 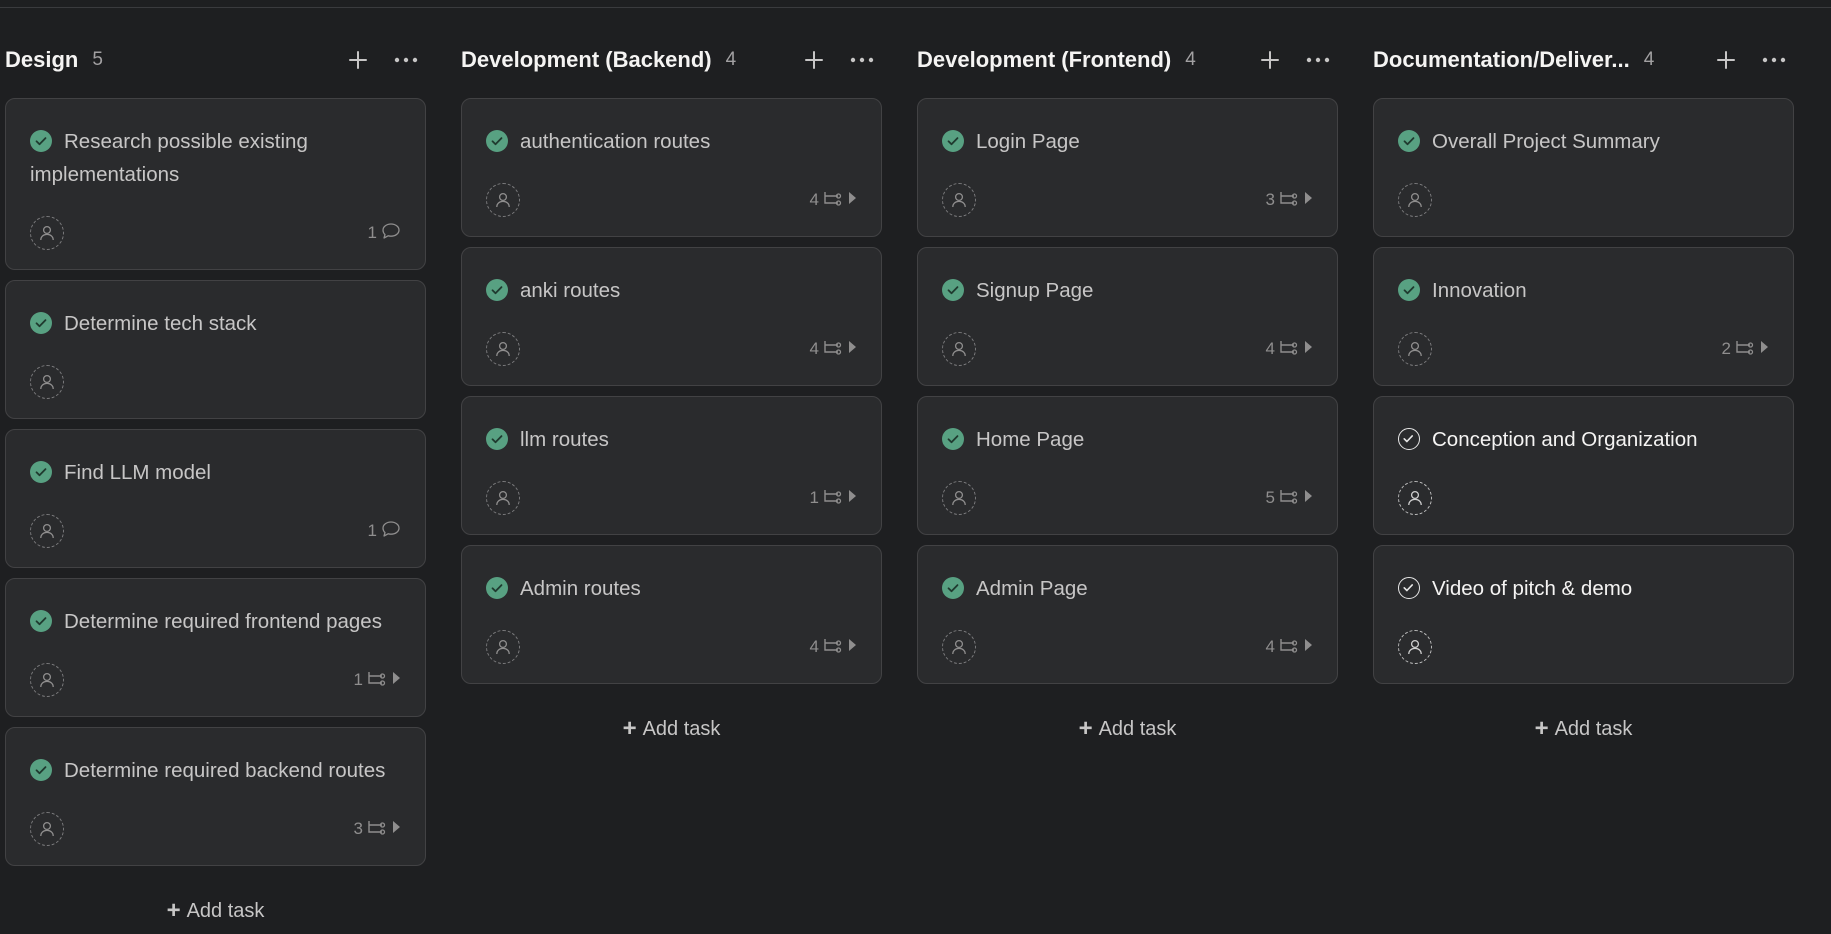 I want to click on subtask-count: 2, so click(x=1745, y=349).